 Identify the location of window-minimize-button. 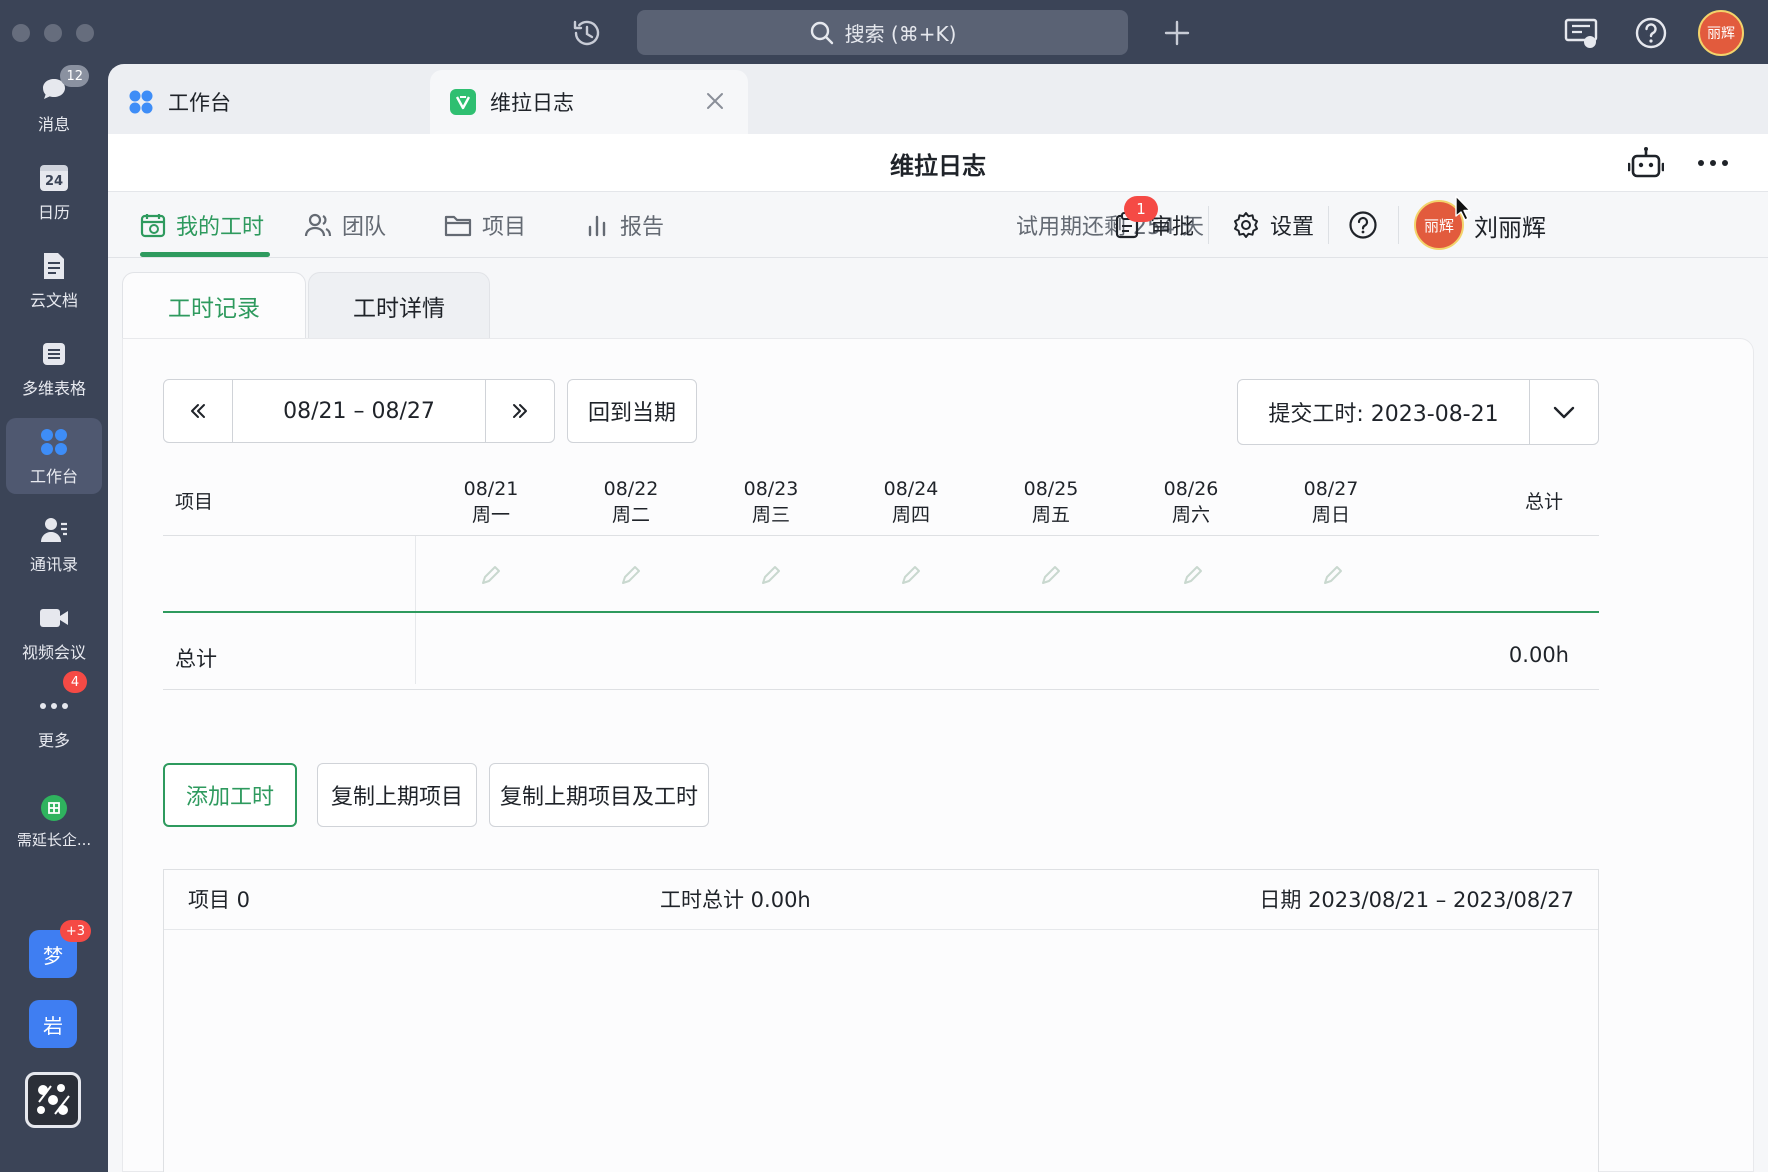
(53, 33).